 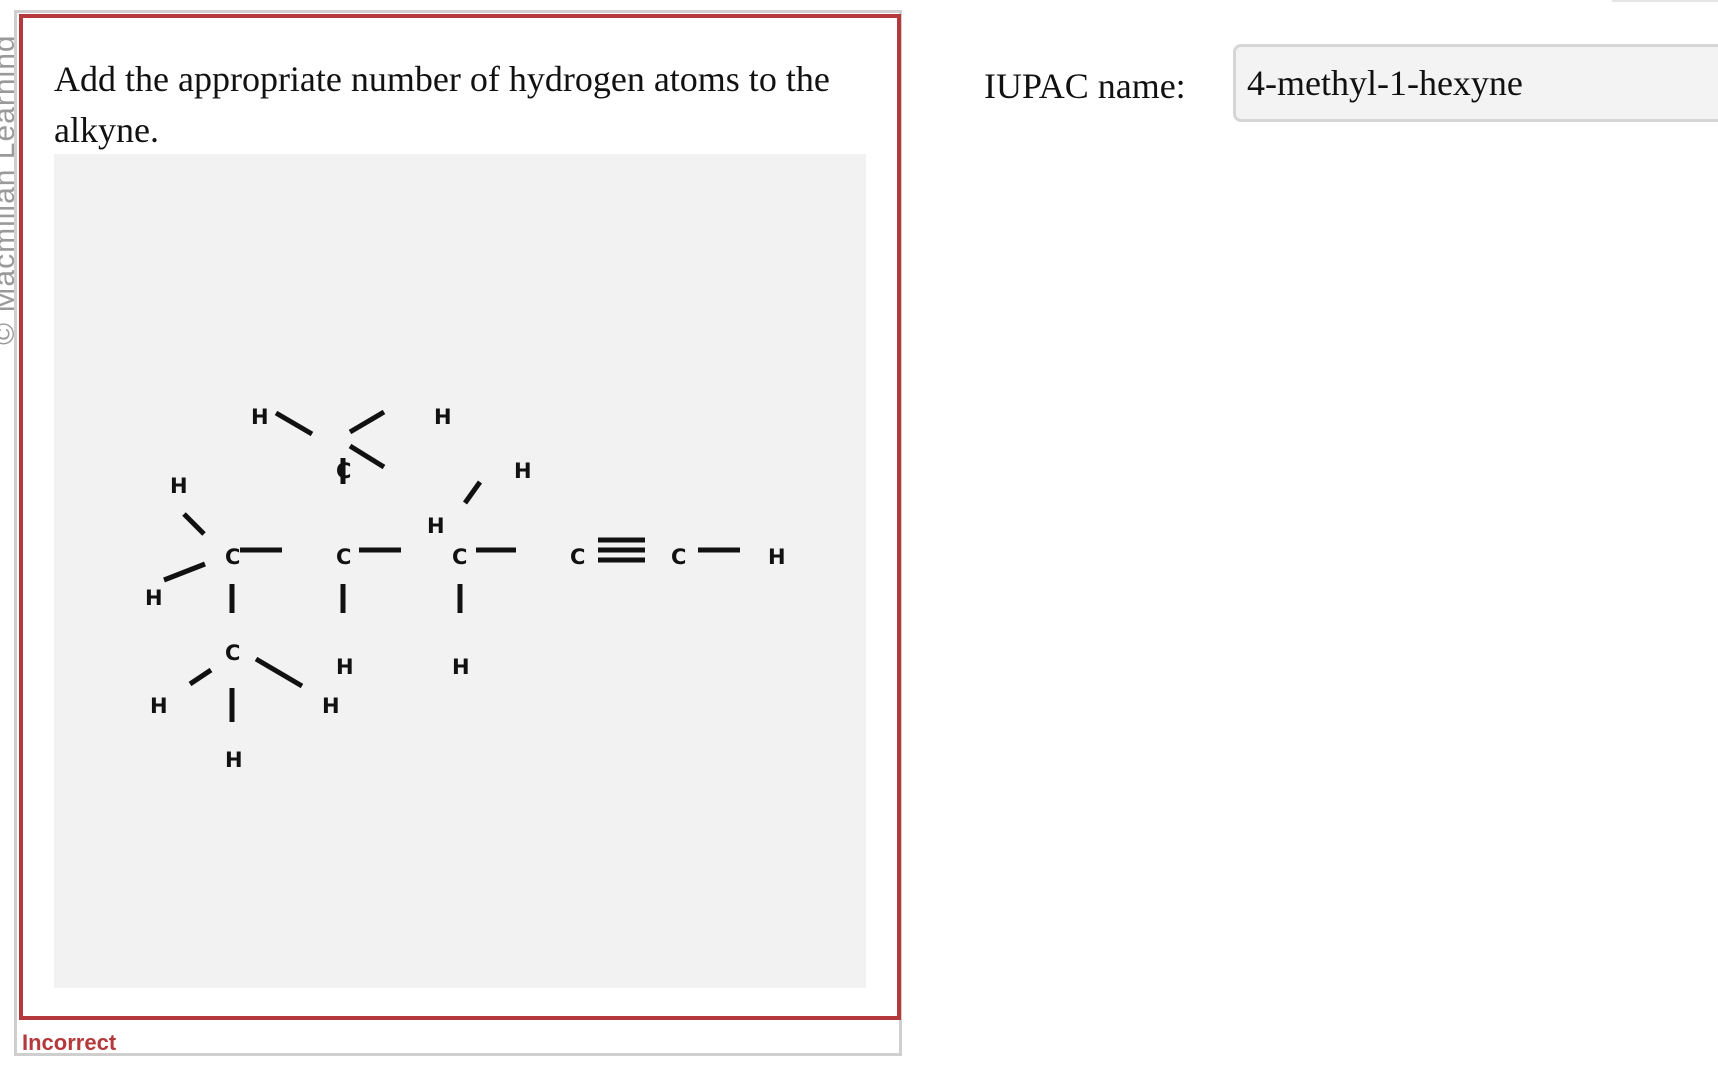 What do you see at coordinates (1475, 83) in the screenshot?
I see `iupac-name-input` at bounding box center [1475, 83].